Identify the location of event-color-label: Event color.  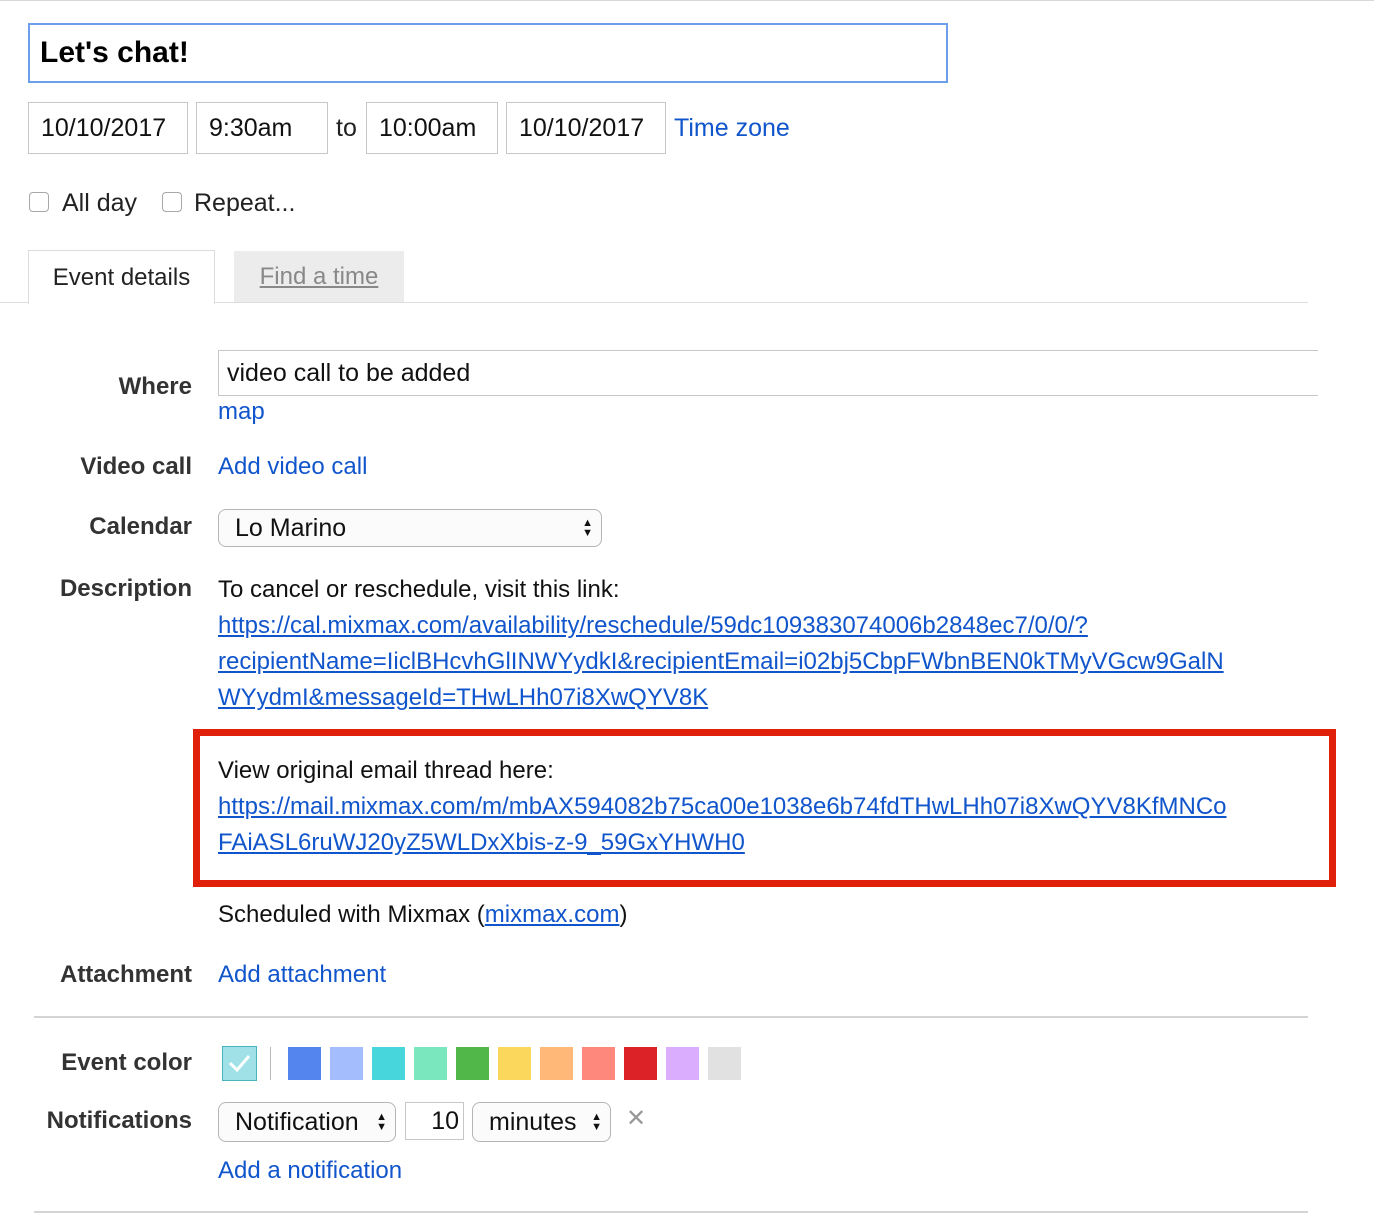
(126, 1062).